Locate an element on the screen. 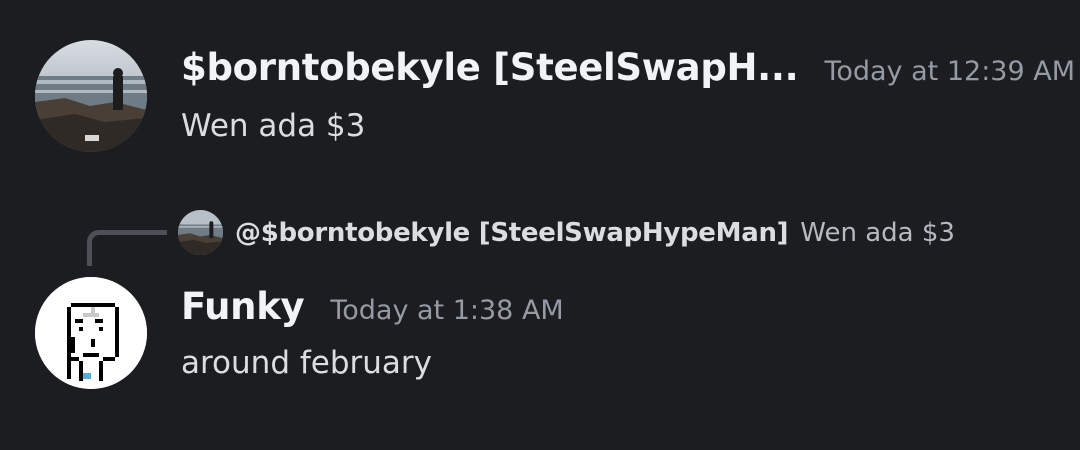  message-header: Funky Today at 1:38 AM is located at coordinates (372, 306).